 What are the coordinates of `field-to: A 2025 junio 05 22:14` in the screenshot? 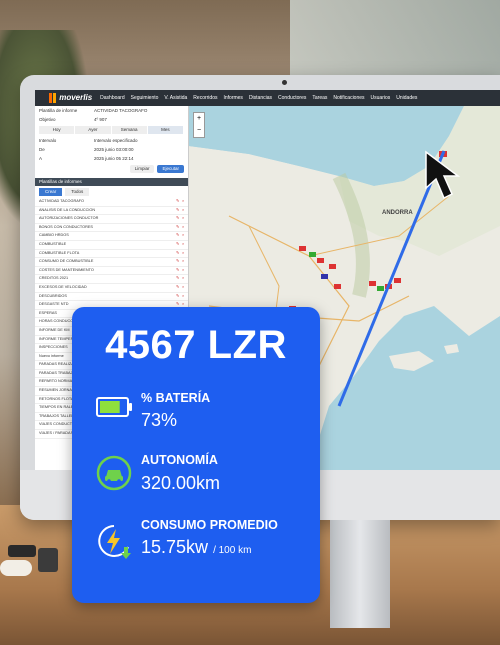 It's located at (111, 158).